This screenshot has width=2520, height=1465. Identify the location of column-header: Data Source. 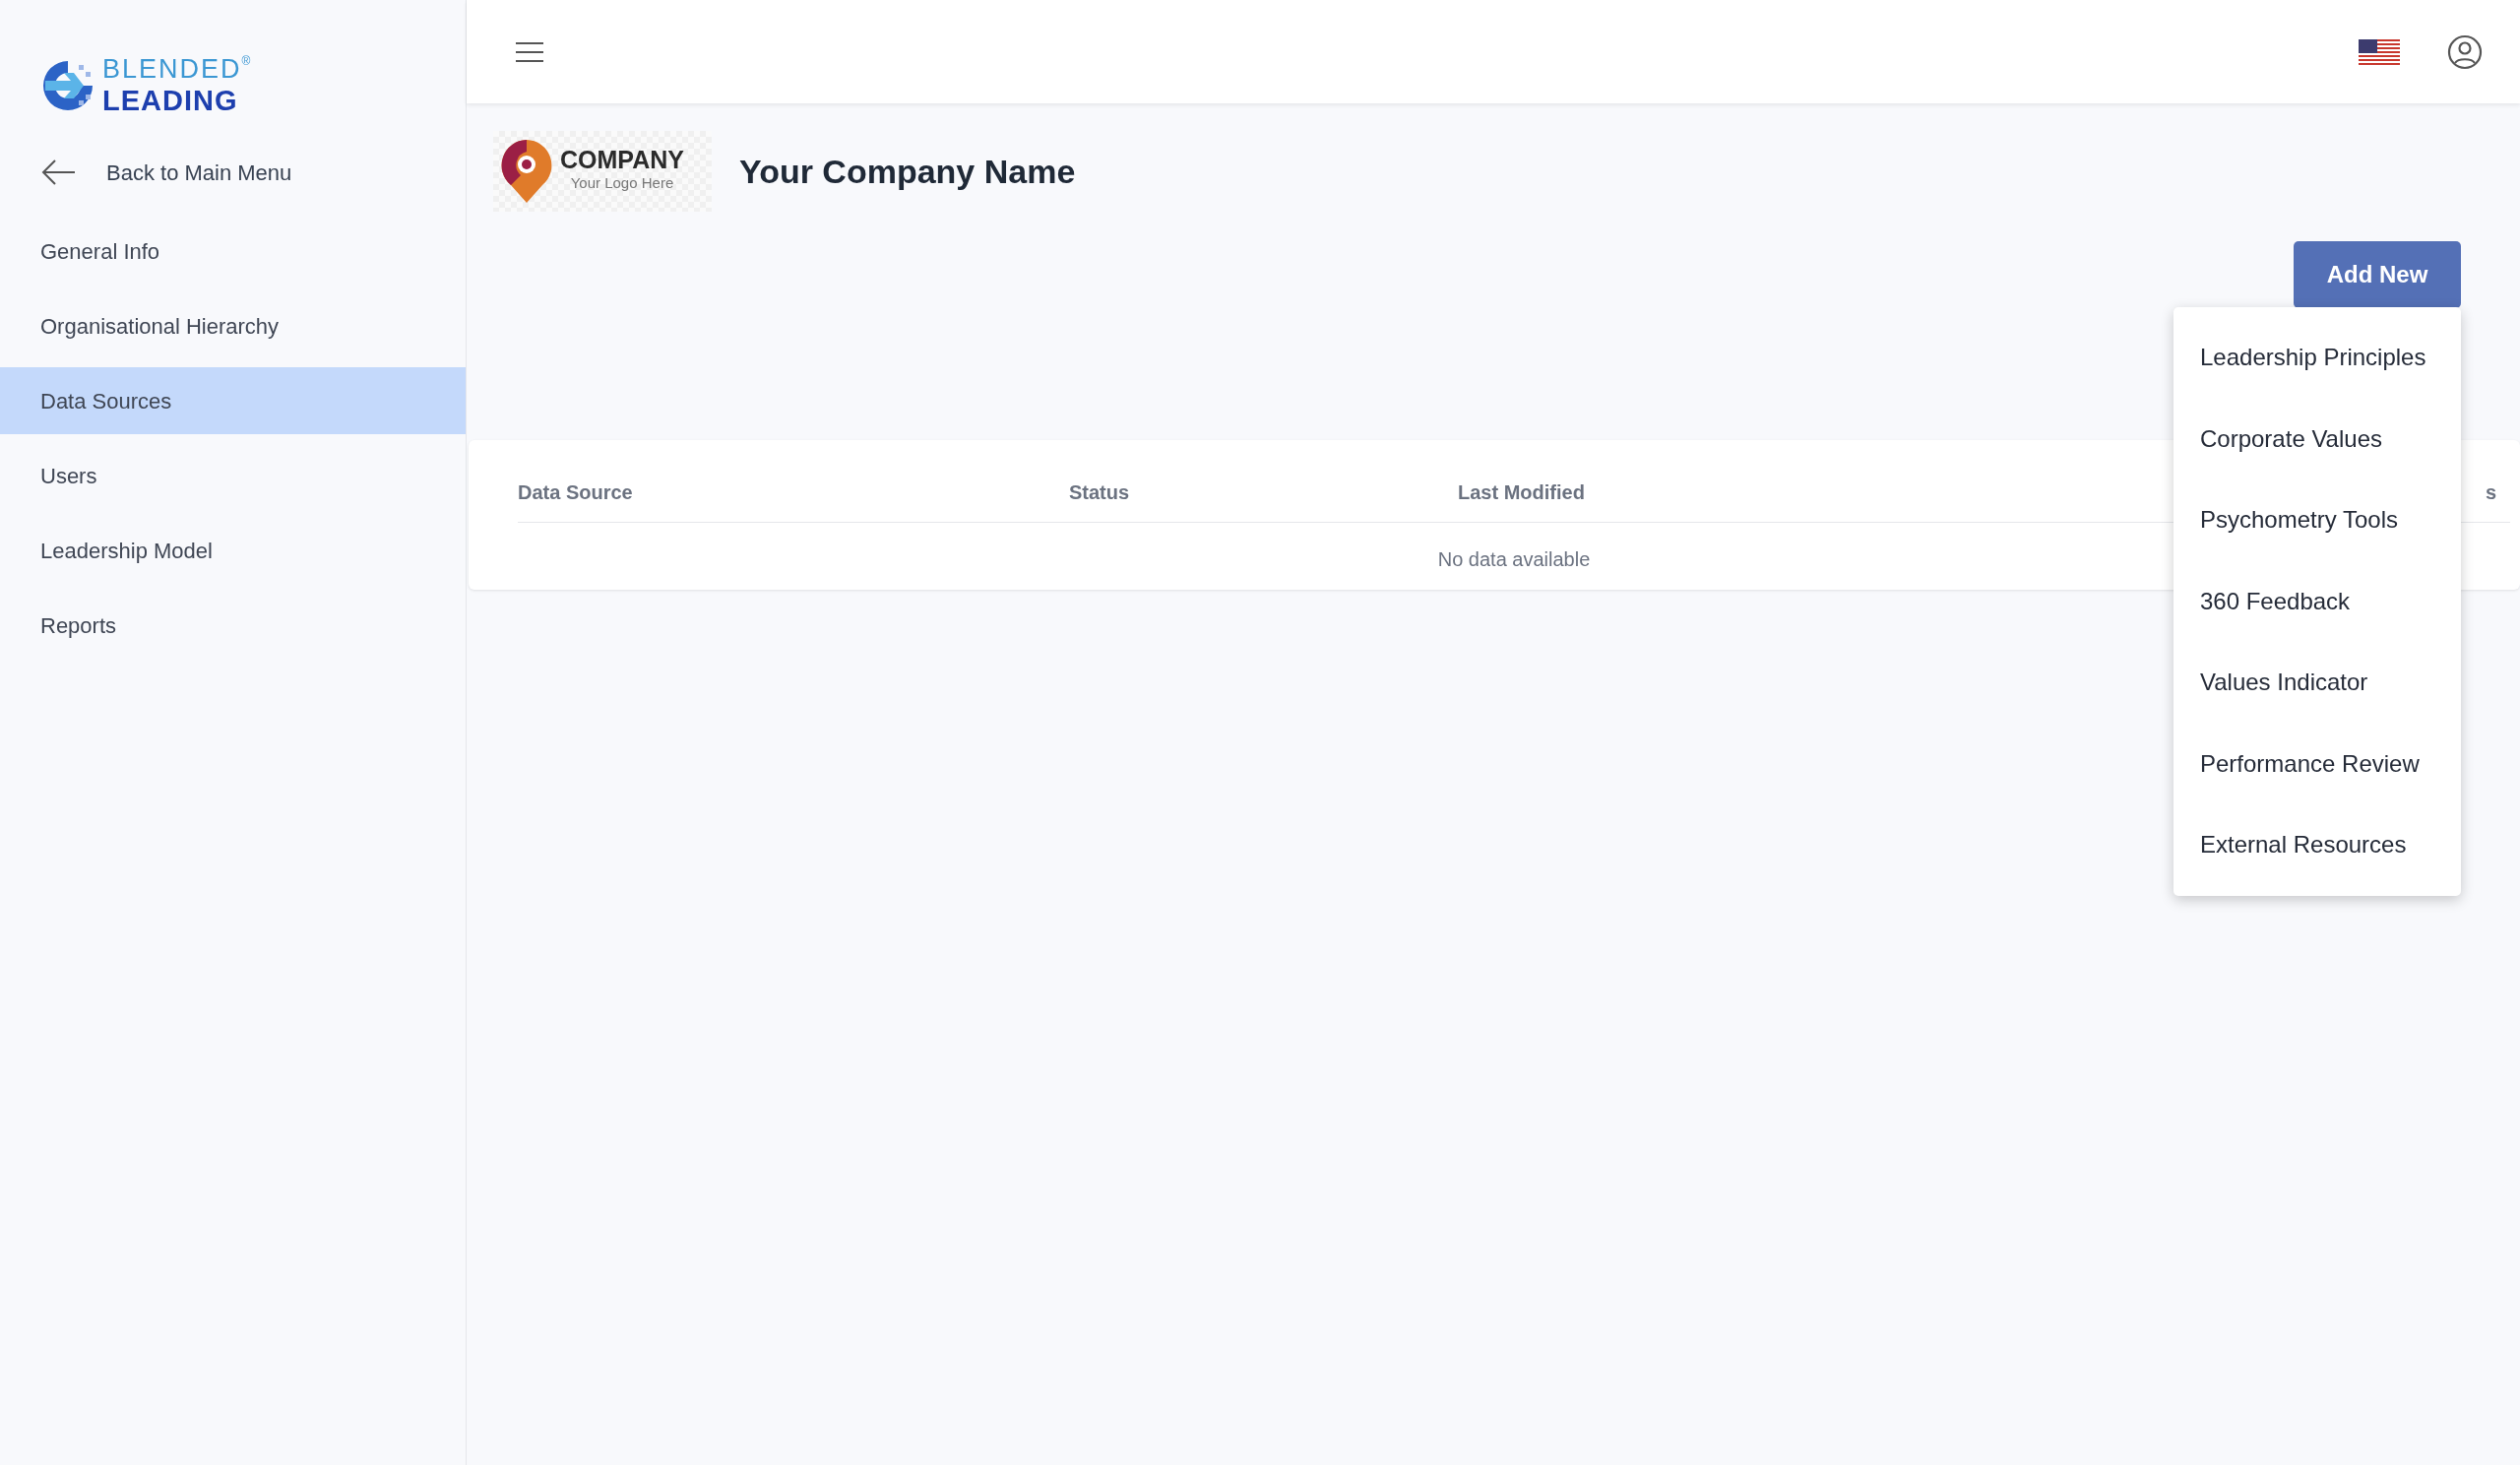
(575, 492).